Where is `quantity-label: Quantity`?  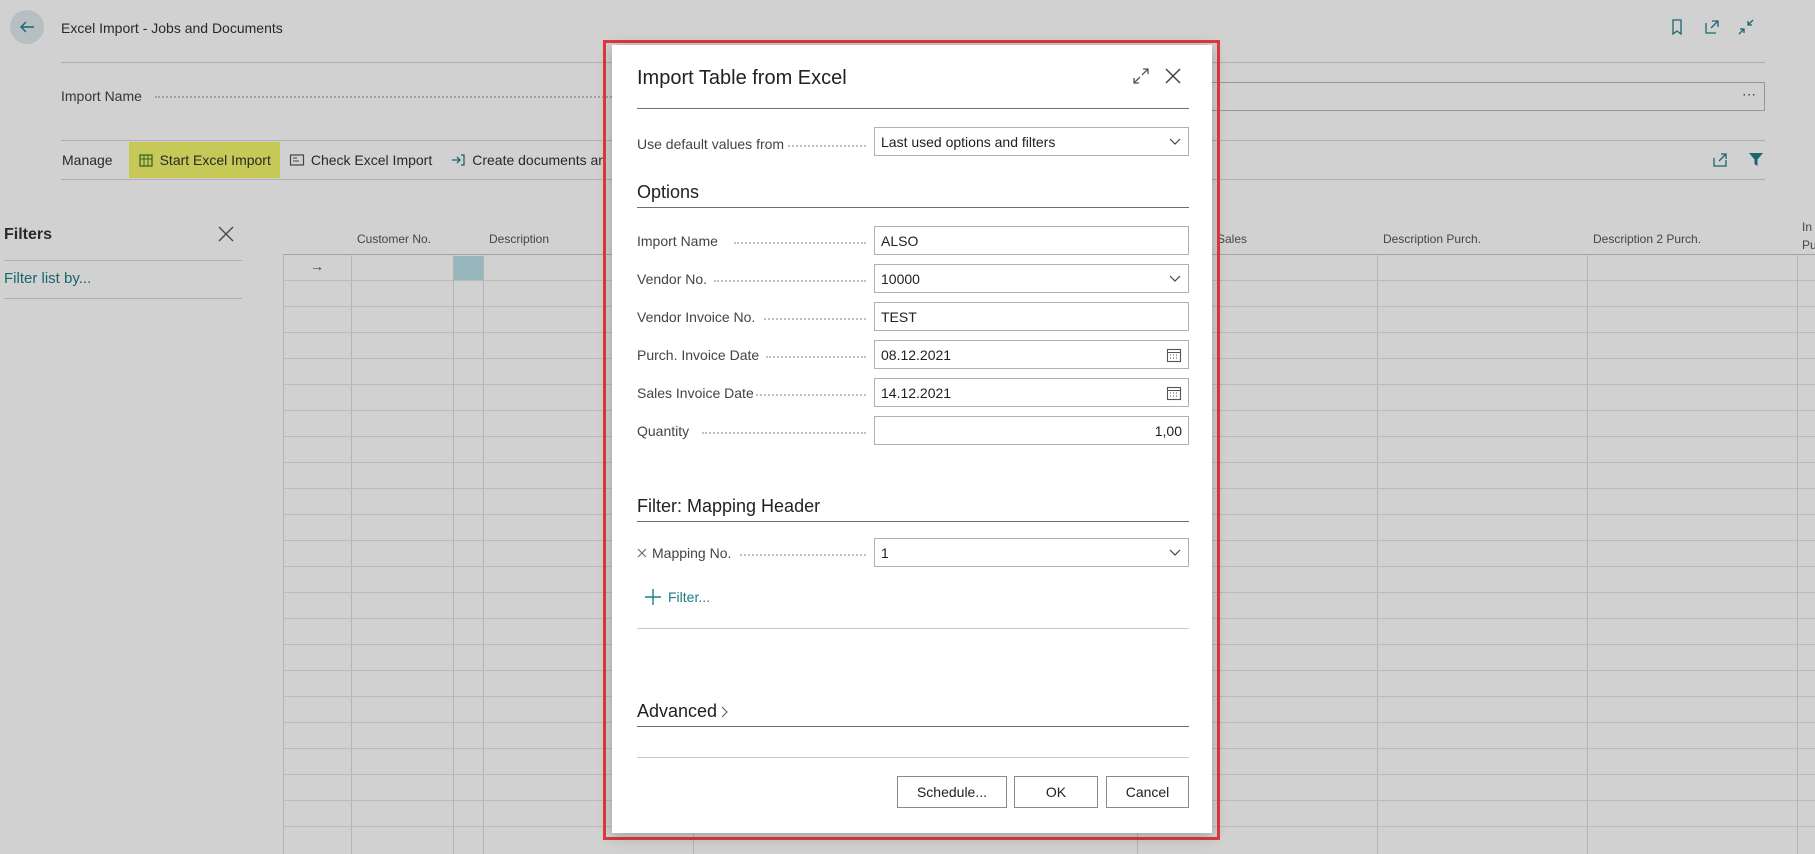
quantity-label: Quantity is located at coordinates (663, 431).